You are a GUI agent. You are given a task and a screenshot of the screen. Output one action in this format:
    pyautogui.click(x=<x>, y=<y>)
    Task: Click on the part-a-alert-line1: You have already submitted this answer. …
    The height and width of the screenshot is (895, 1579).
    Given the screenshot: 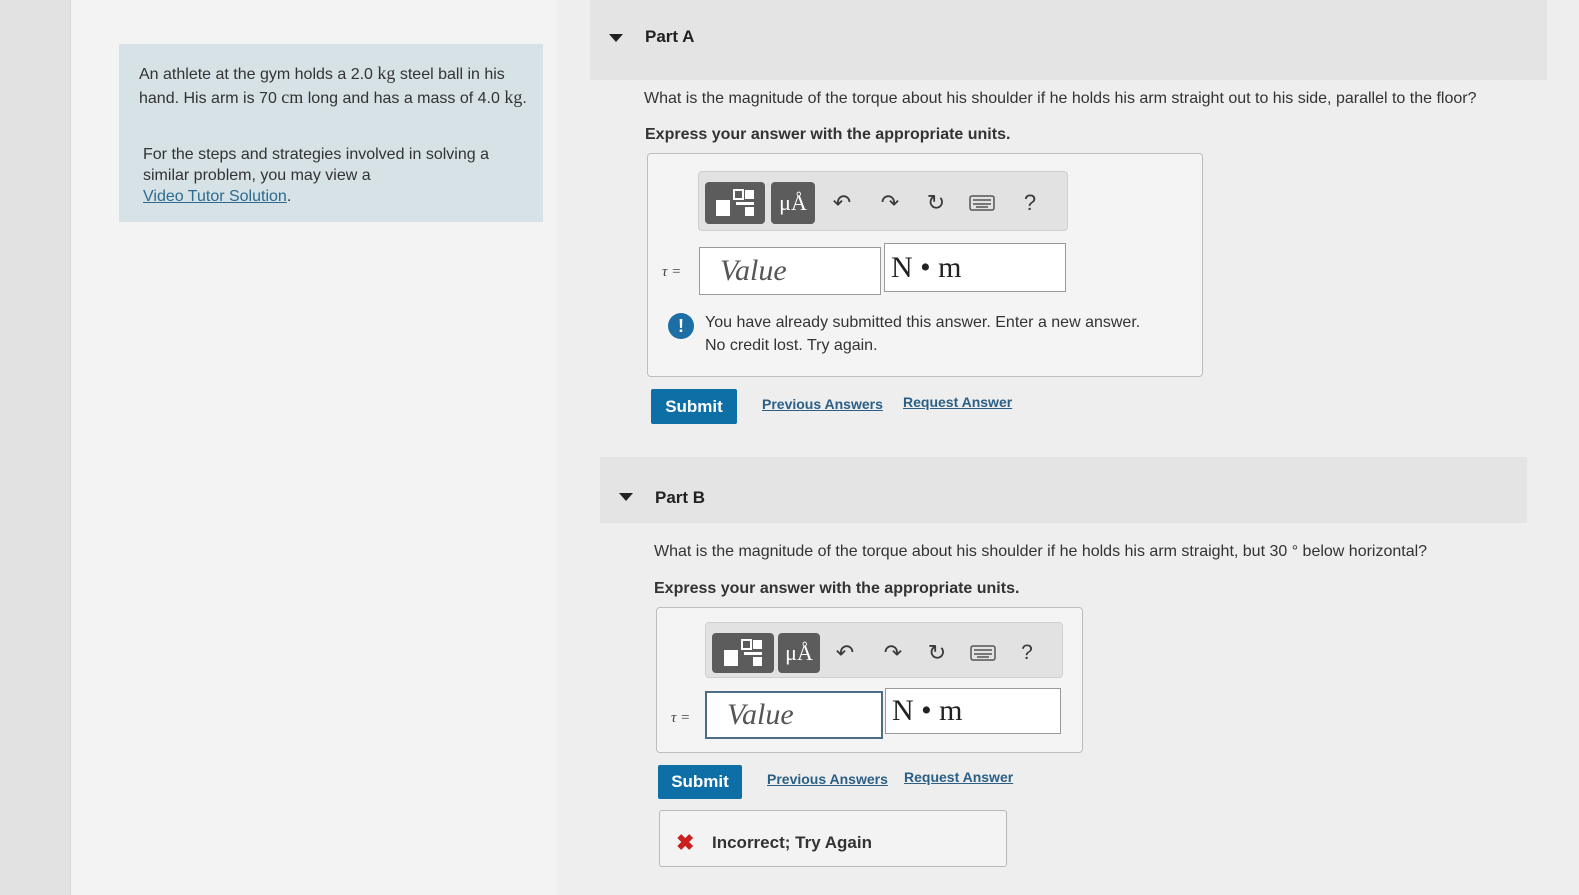 What is the action you would take?
    pyautogui.click(x=923, y=322)
    